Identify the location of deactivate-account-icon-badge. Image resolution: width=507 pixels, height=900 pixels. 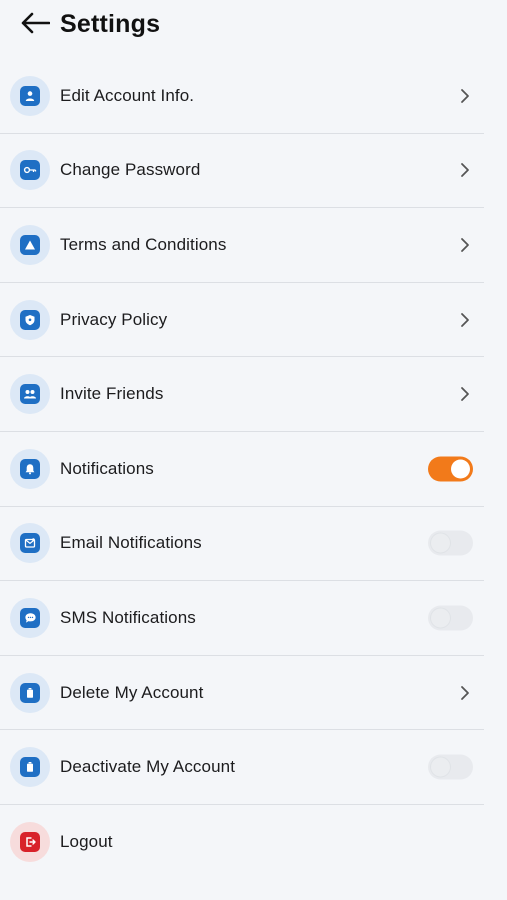
(30, 767).